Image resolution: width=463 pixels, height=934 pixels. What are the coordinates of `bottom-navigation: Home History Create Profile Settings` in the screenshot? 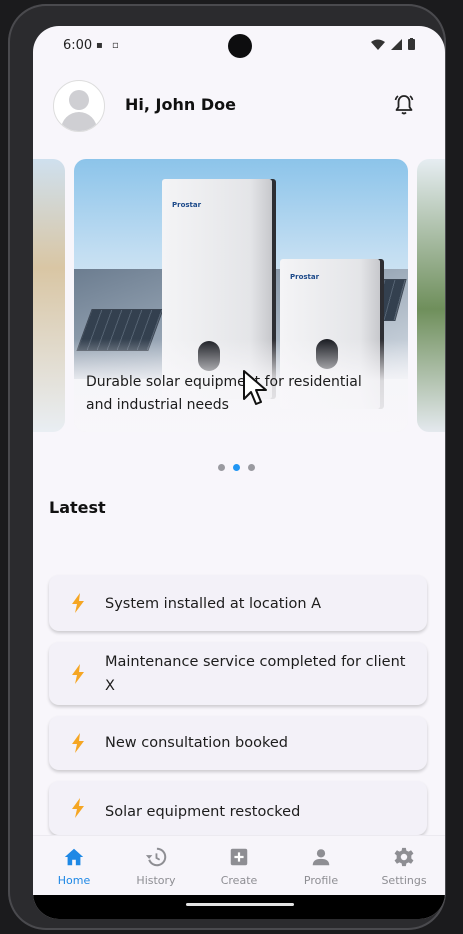 It's located at (239, 865).